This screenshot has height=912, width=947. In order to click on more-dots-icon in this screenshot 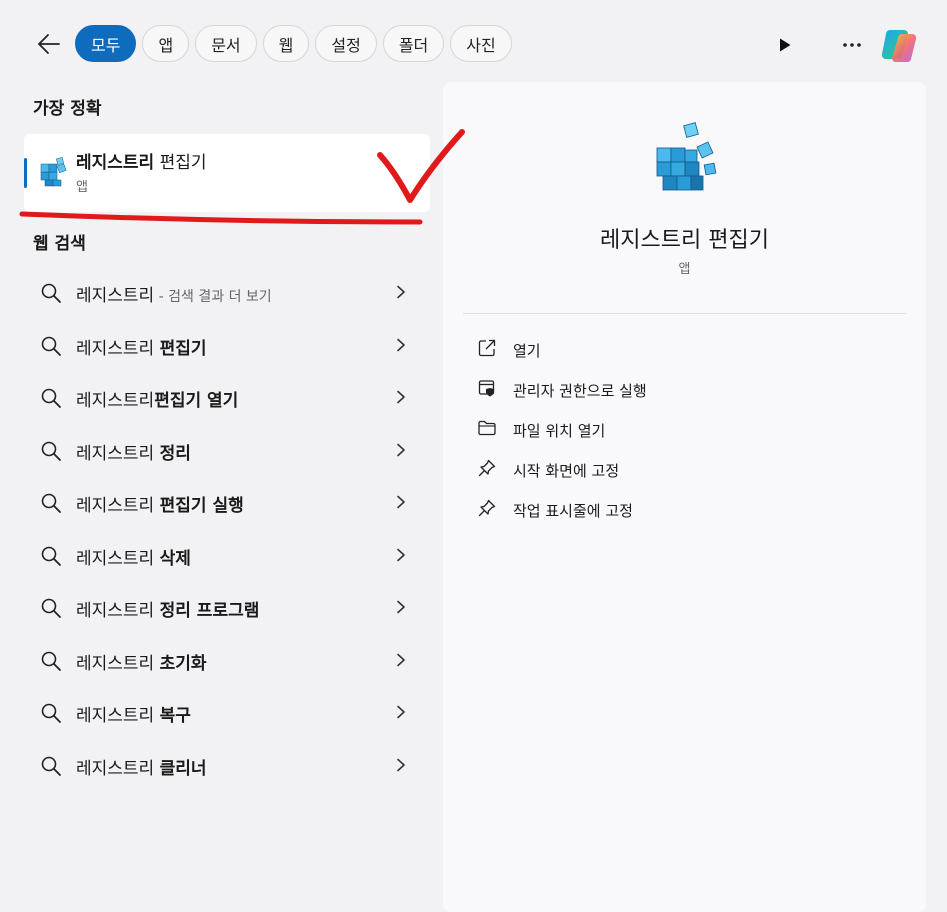, I will do `click(852, 45)`.